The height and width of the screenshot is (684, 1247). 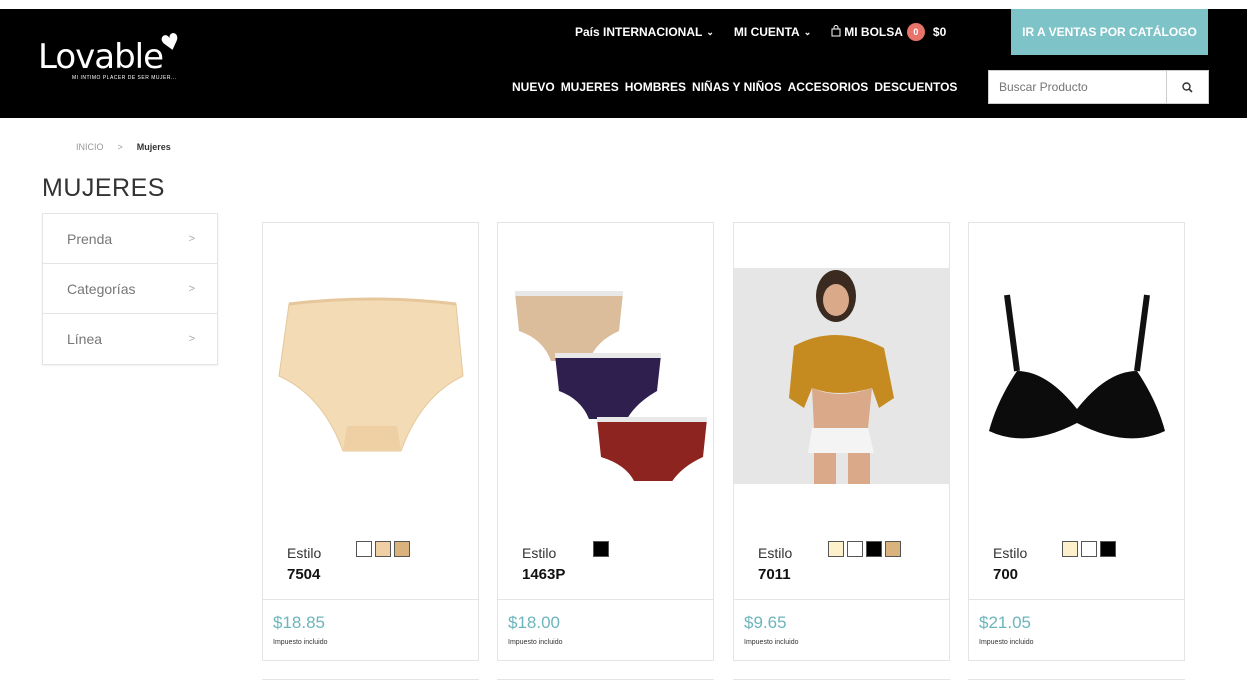 I want to click on nav-item-descuentos: DESCUENTOS, so click(x=915, y=87).